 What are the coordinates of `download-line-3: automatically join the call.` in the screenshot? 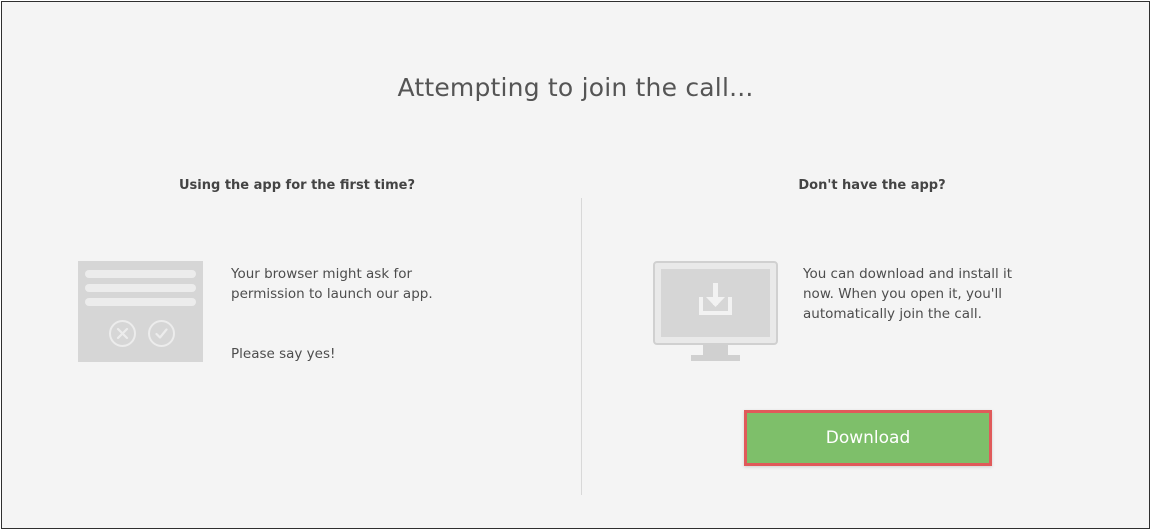 It's located at (892, 314).